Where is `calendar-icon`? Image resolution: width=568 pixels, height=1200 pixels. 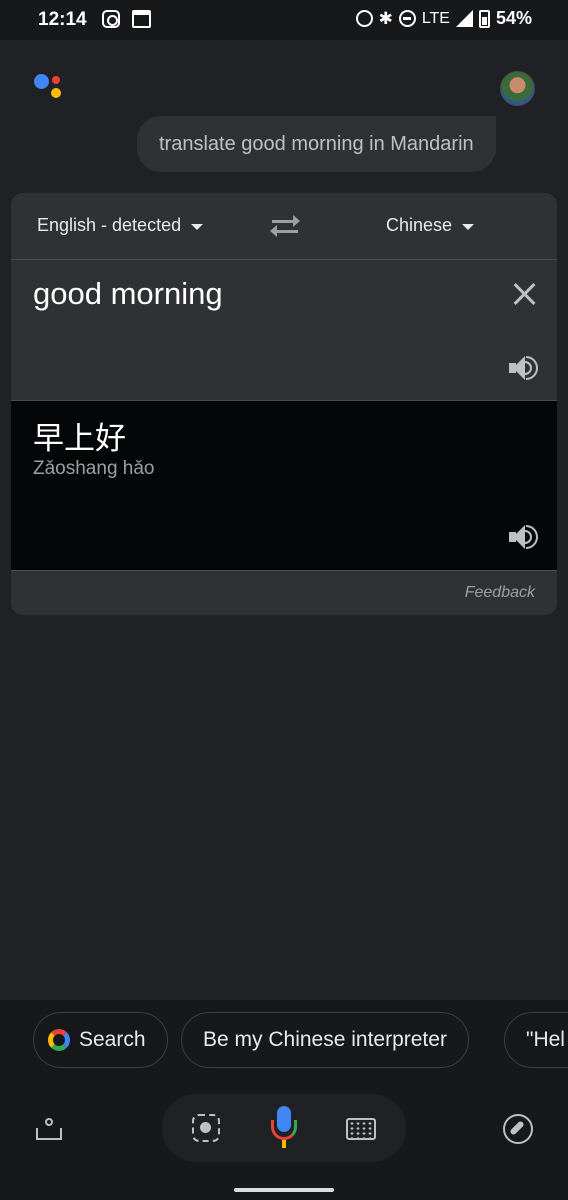 calendar-icon is located at coordinates (141, 19).